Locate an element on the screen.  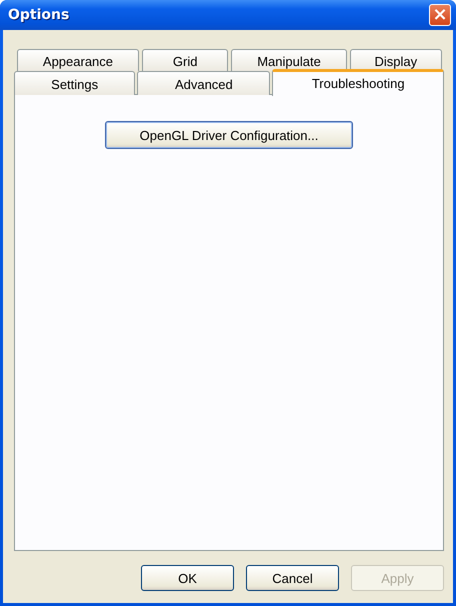
tab: Display is located at coordinates (396, 60).